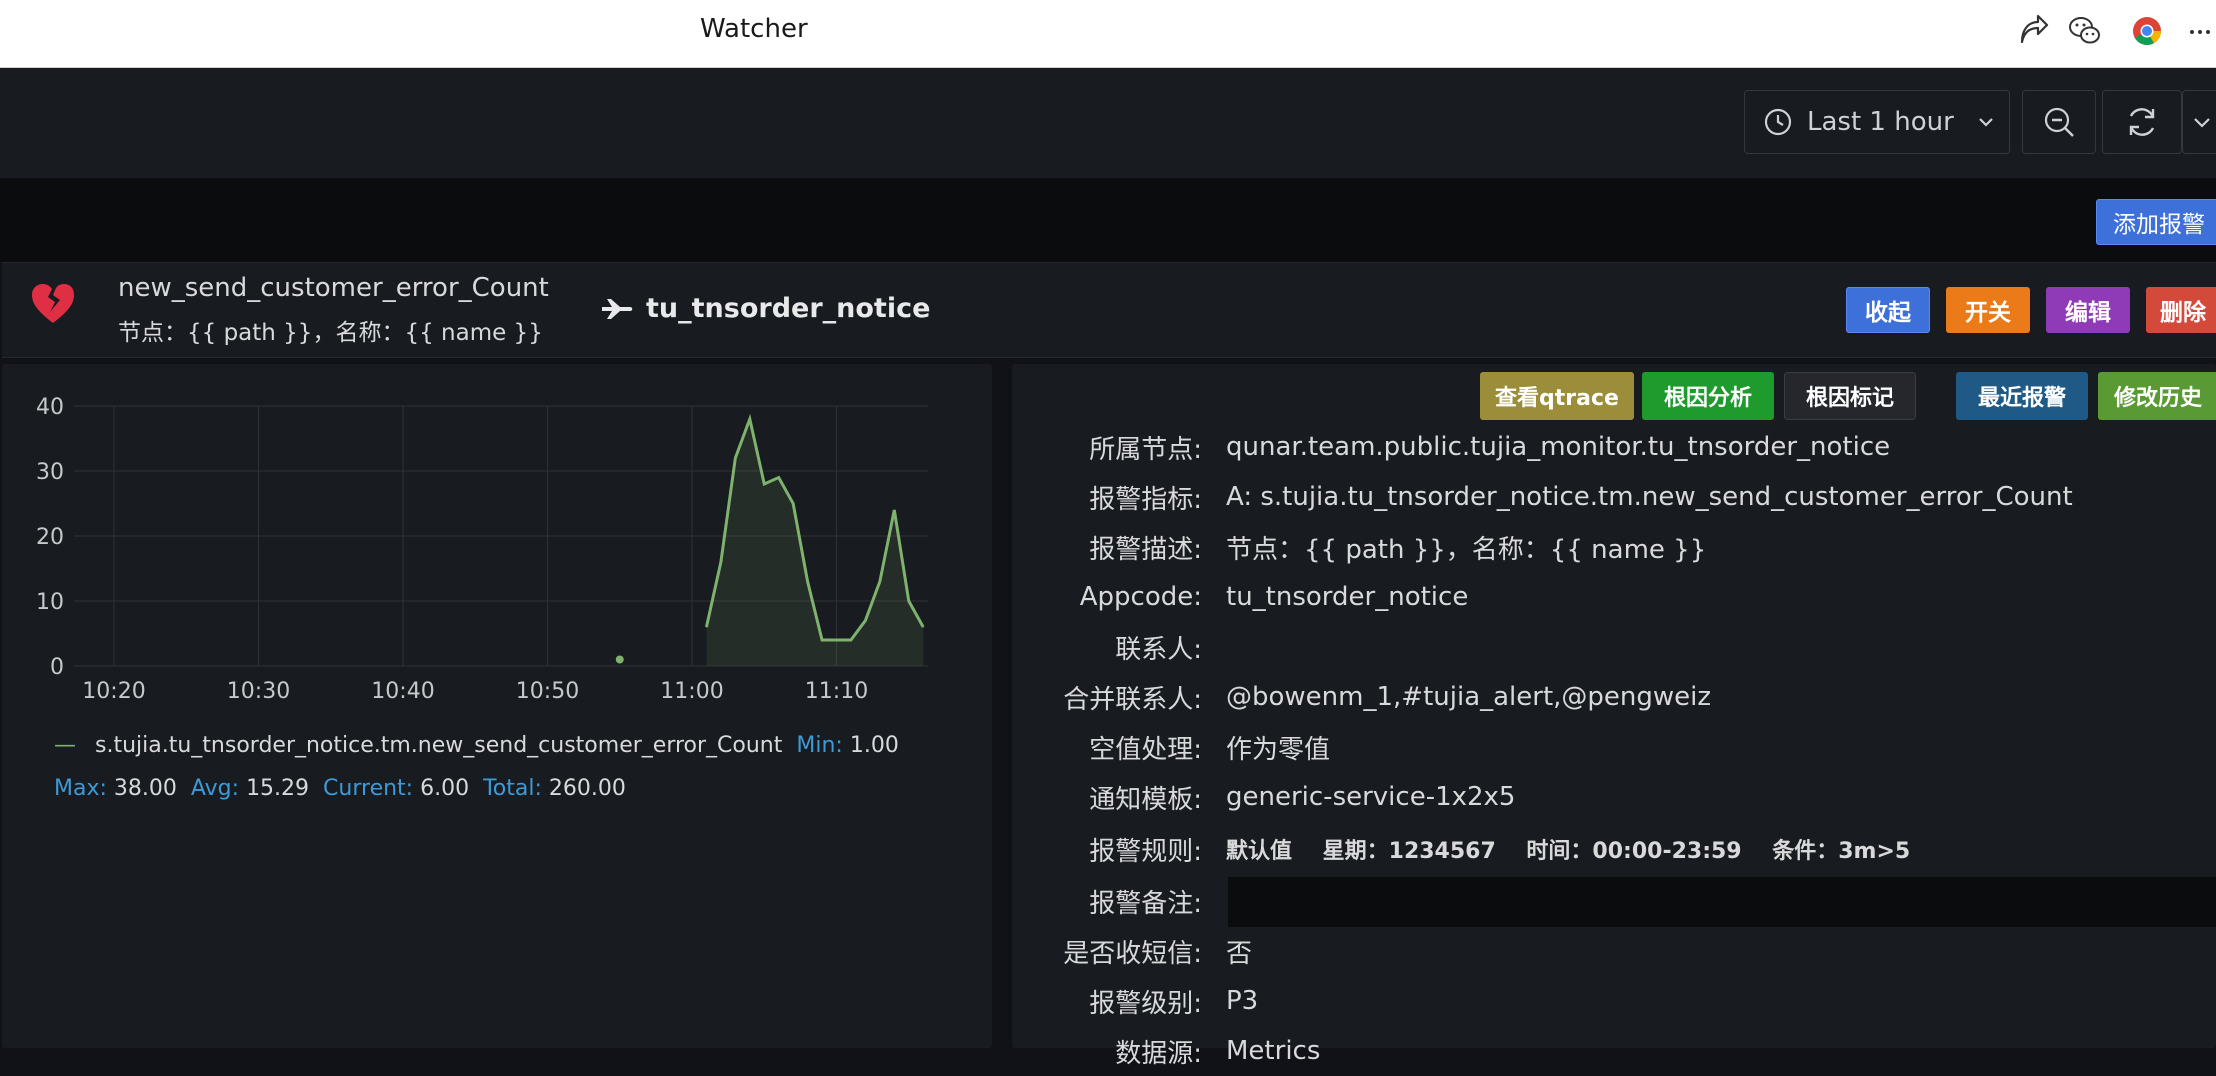 This screenshot has height=1076, width=2216. I want to click on share-icon, so click(2033, 31).